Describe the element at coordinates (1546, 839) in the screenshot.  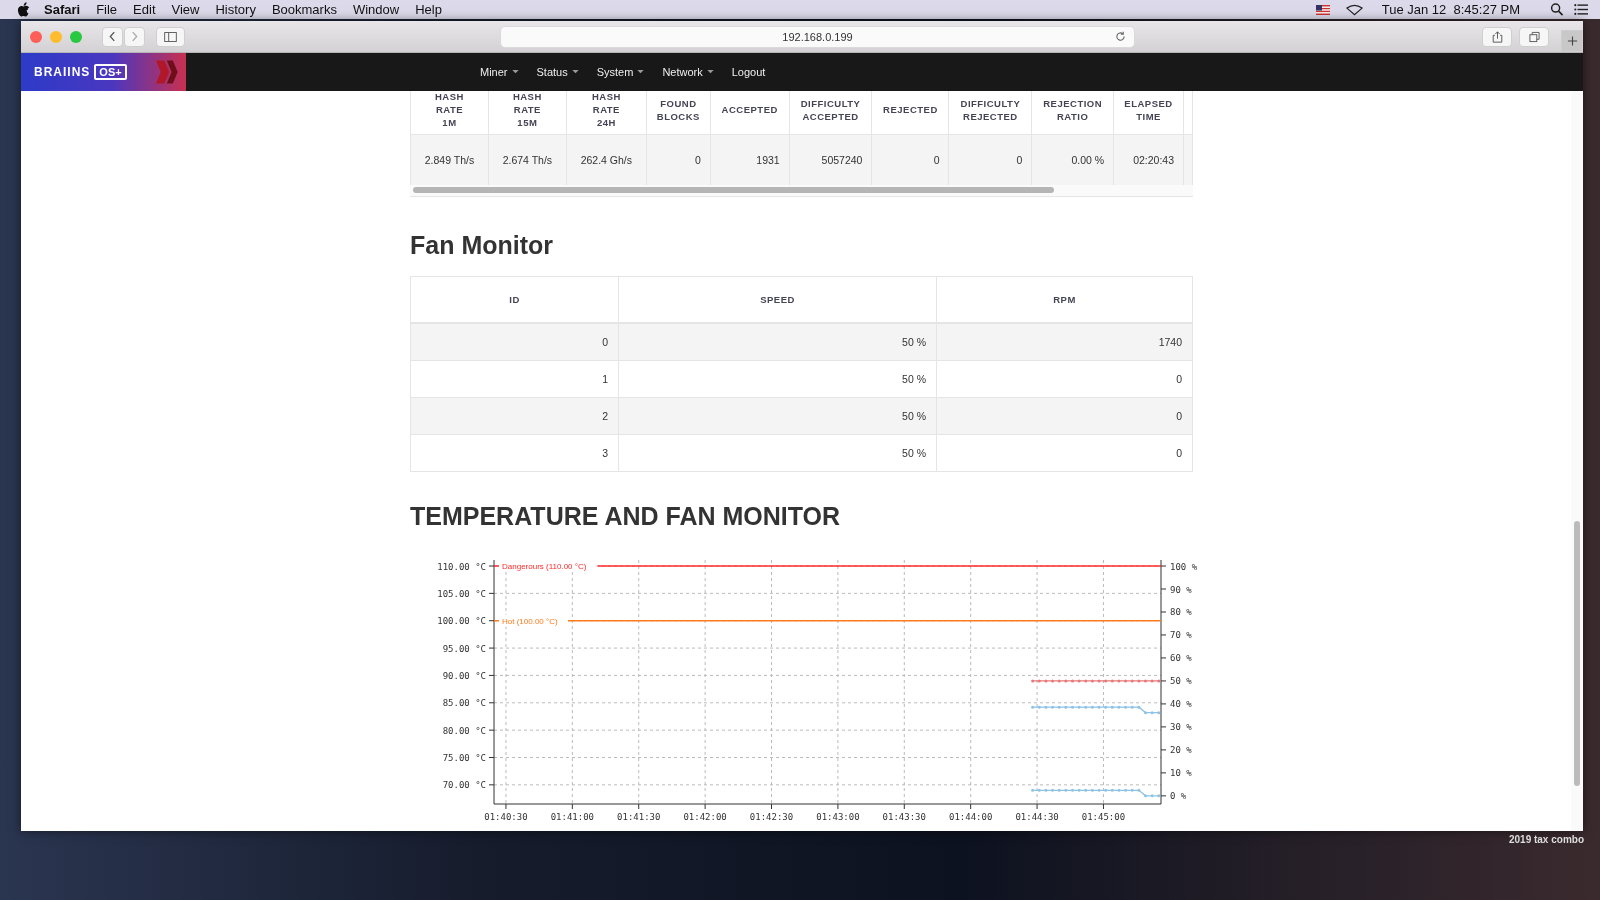
I see `desktop-icon-label: 2019 tax combo` at that location.